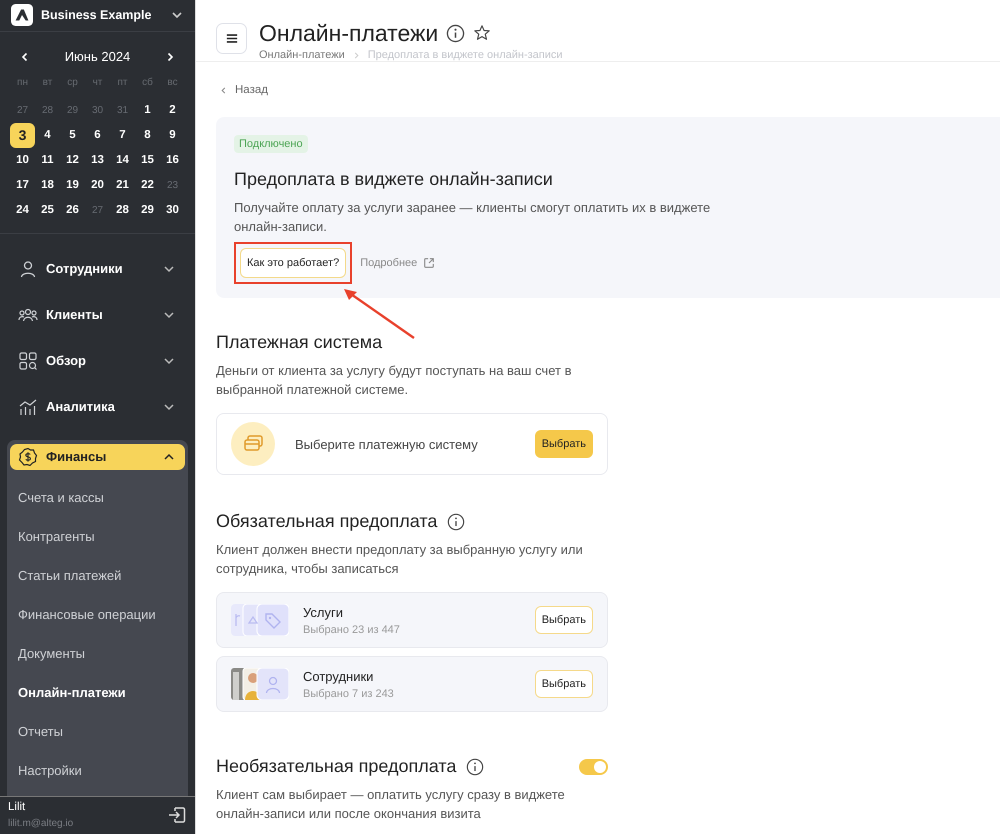  What do you see at coordinates (22, 83) in the screenshot?
I see `weekday-label: пн` at bounding box center [22, 83].